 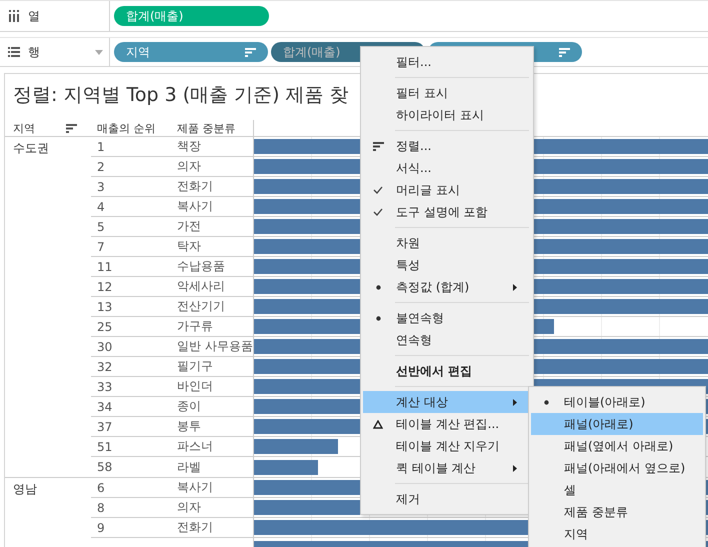 I want to click on table-cell: 5, so click(x=101, y=227).